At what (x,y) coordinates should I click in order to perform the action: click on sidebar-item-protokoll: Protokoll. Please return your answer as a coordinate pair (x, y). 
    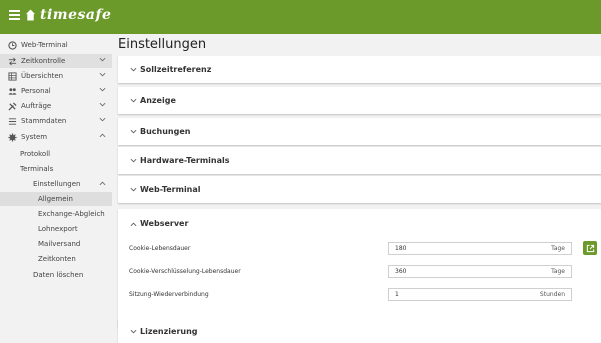
    Looking at the image, I should click on (56, 154).